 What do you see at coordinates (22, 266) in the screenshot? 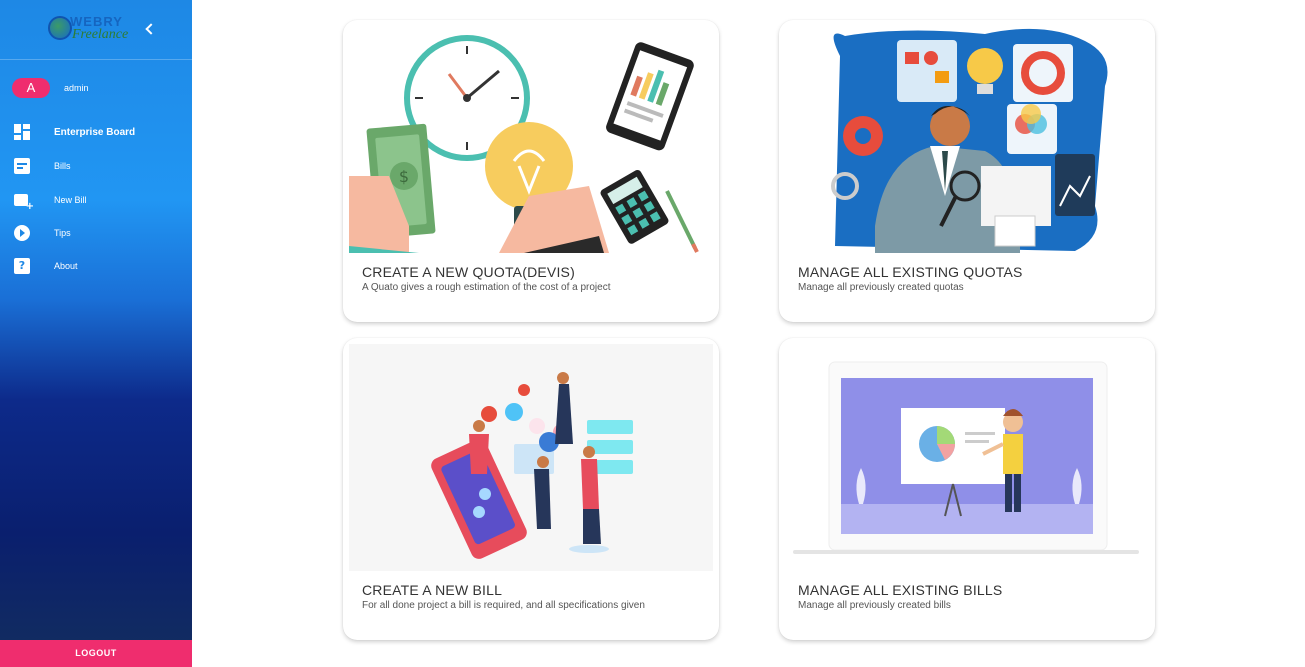
I see `help-icon: ?` at bounding box center [22, 266].